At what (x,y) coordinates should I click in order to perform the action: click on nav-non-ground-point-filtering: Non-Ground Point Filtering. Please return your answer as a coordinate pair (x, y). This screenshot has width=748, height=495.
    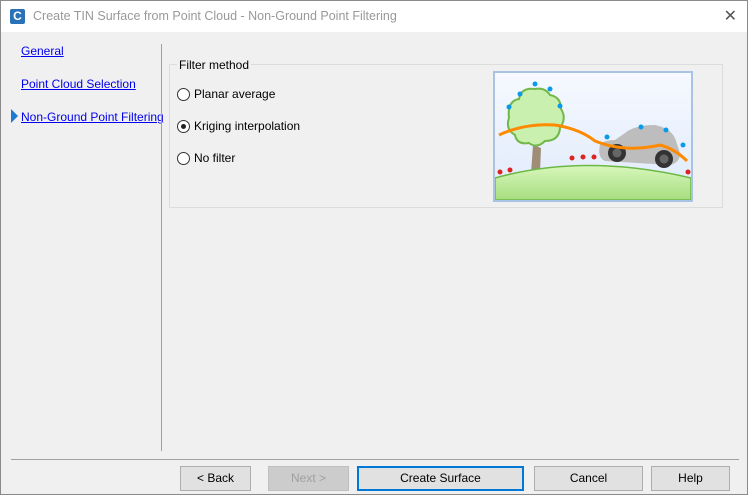
    Looking at the image, I should click on (92, 117).